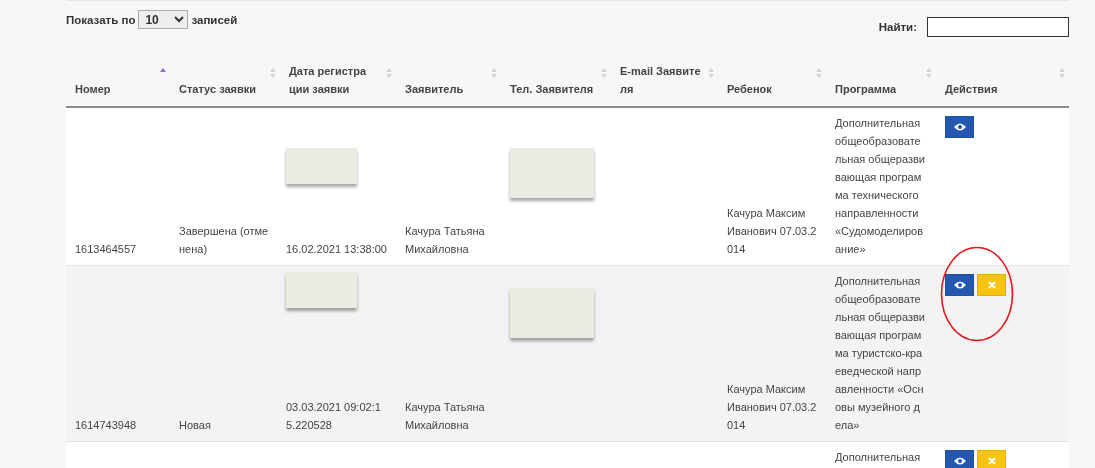 The height and width of the screenshot is (468, 1095). What do you see at coordinates (328, 80) in the screenshot?
I see `column-header: Дата регистра ции заявки` at bounding box center [328, 80].